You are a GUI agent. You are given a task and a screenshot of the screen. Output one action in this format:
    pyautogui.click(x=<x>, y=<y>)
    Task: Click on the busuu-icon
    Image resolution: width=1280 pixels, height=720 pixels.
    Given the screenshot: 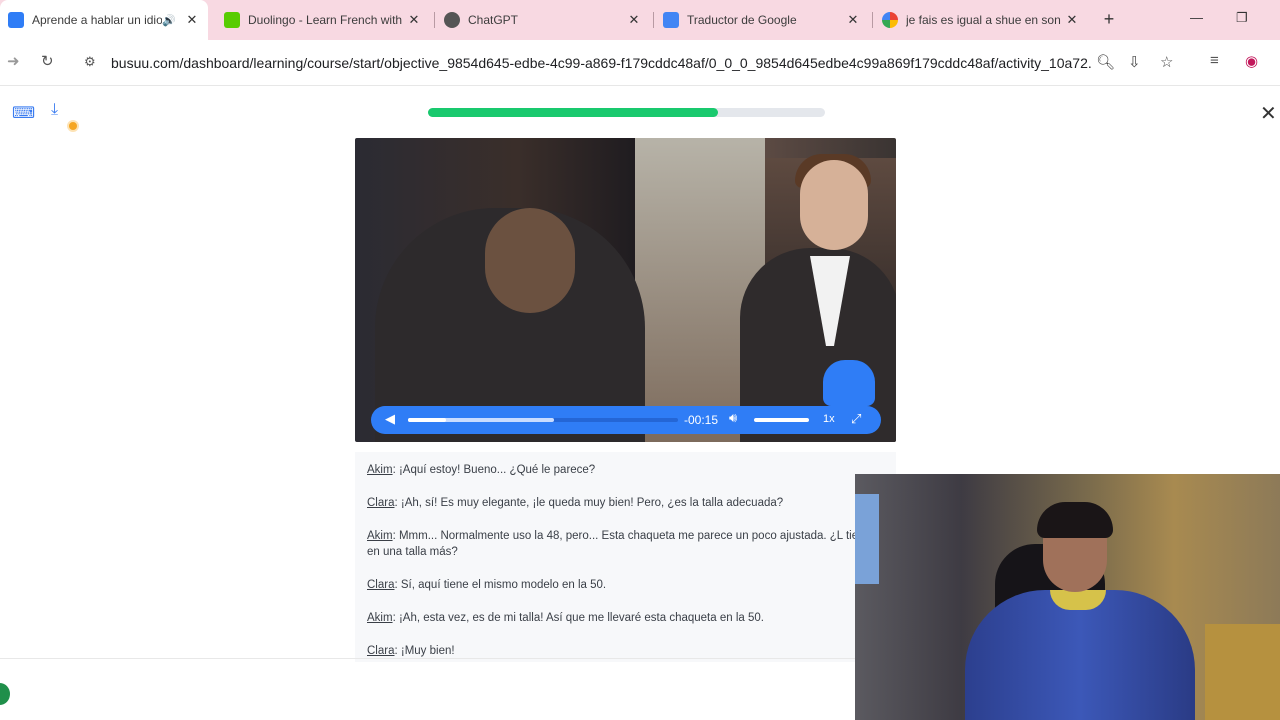 What is the action you would take?
    pyautogui.click(x=16, y=20)
    